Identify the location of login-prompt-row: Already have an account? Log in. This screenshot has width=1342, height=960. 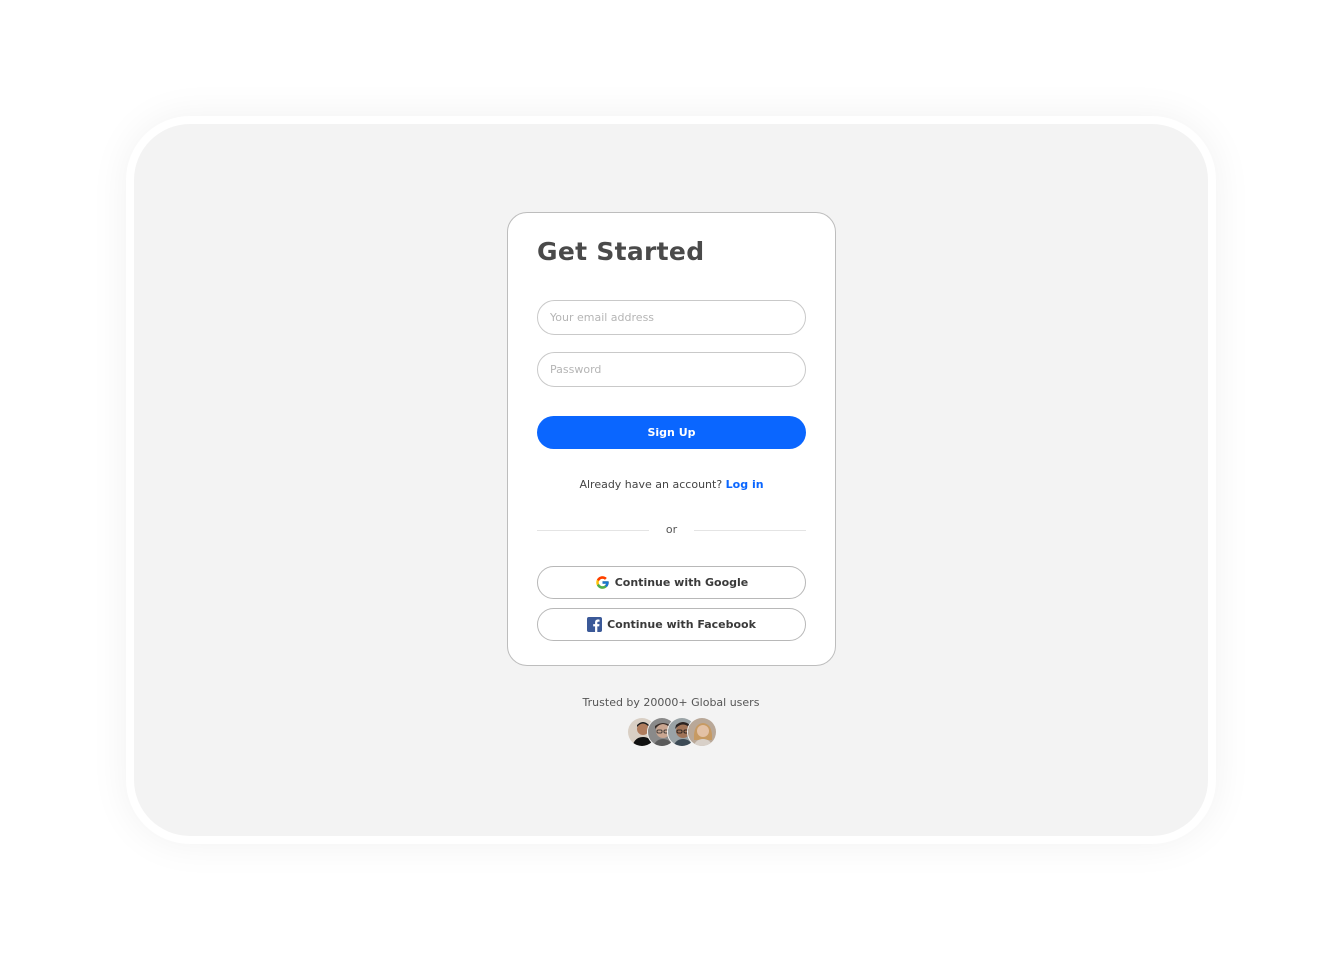
(671, 484).